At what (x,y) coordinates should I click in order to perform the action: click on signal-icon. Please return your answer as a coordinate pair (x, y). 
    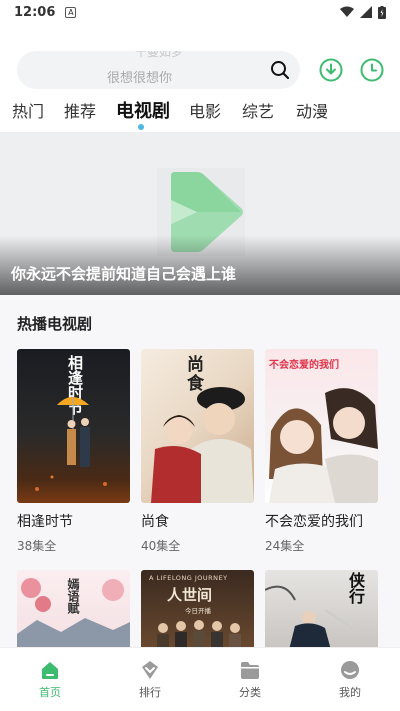
    Looking at the image, I should click on (366, 12).